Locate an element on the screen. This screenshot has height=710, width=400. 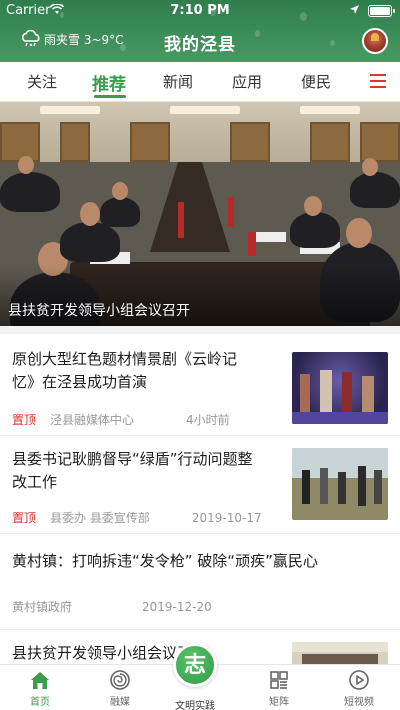
status-bar: Carrier 7:10 PM is located at coordinates (200, 11).